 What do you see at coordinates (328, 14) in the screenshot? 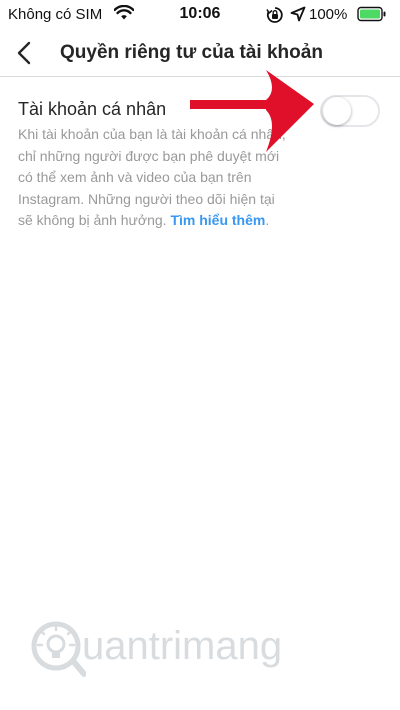
I see `battery-percentage: 100%` at bounding box center [328, 14].